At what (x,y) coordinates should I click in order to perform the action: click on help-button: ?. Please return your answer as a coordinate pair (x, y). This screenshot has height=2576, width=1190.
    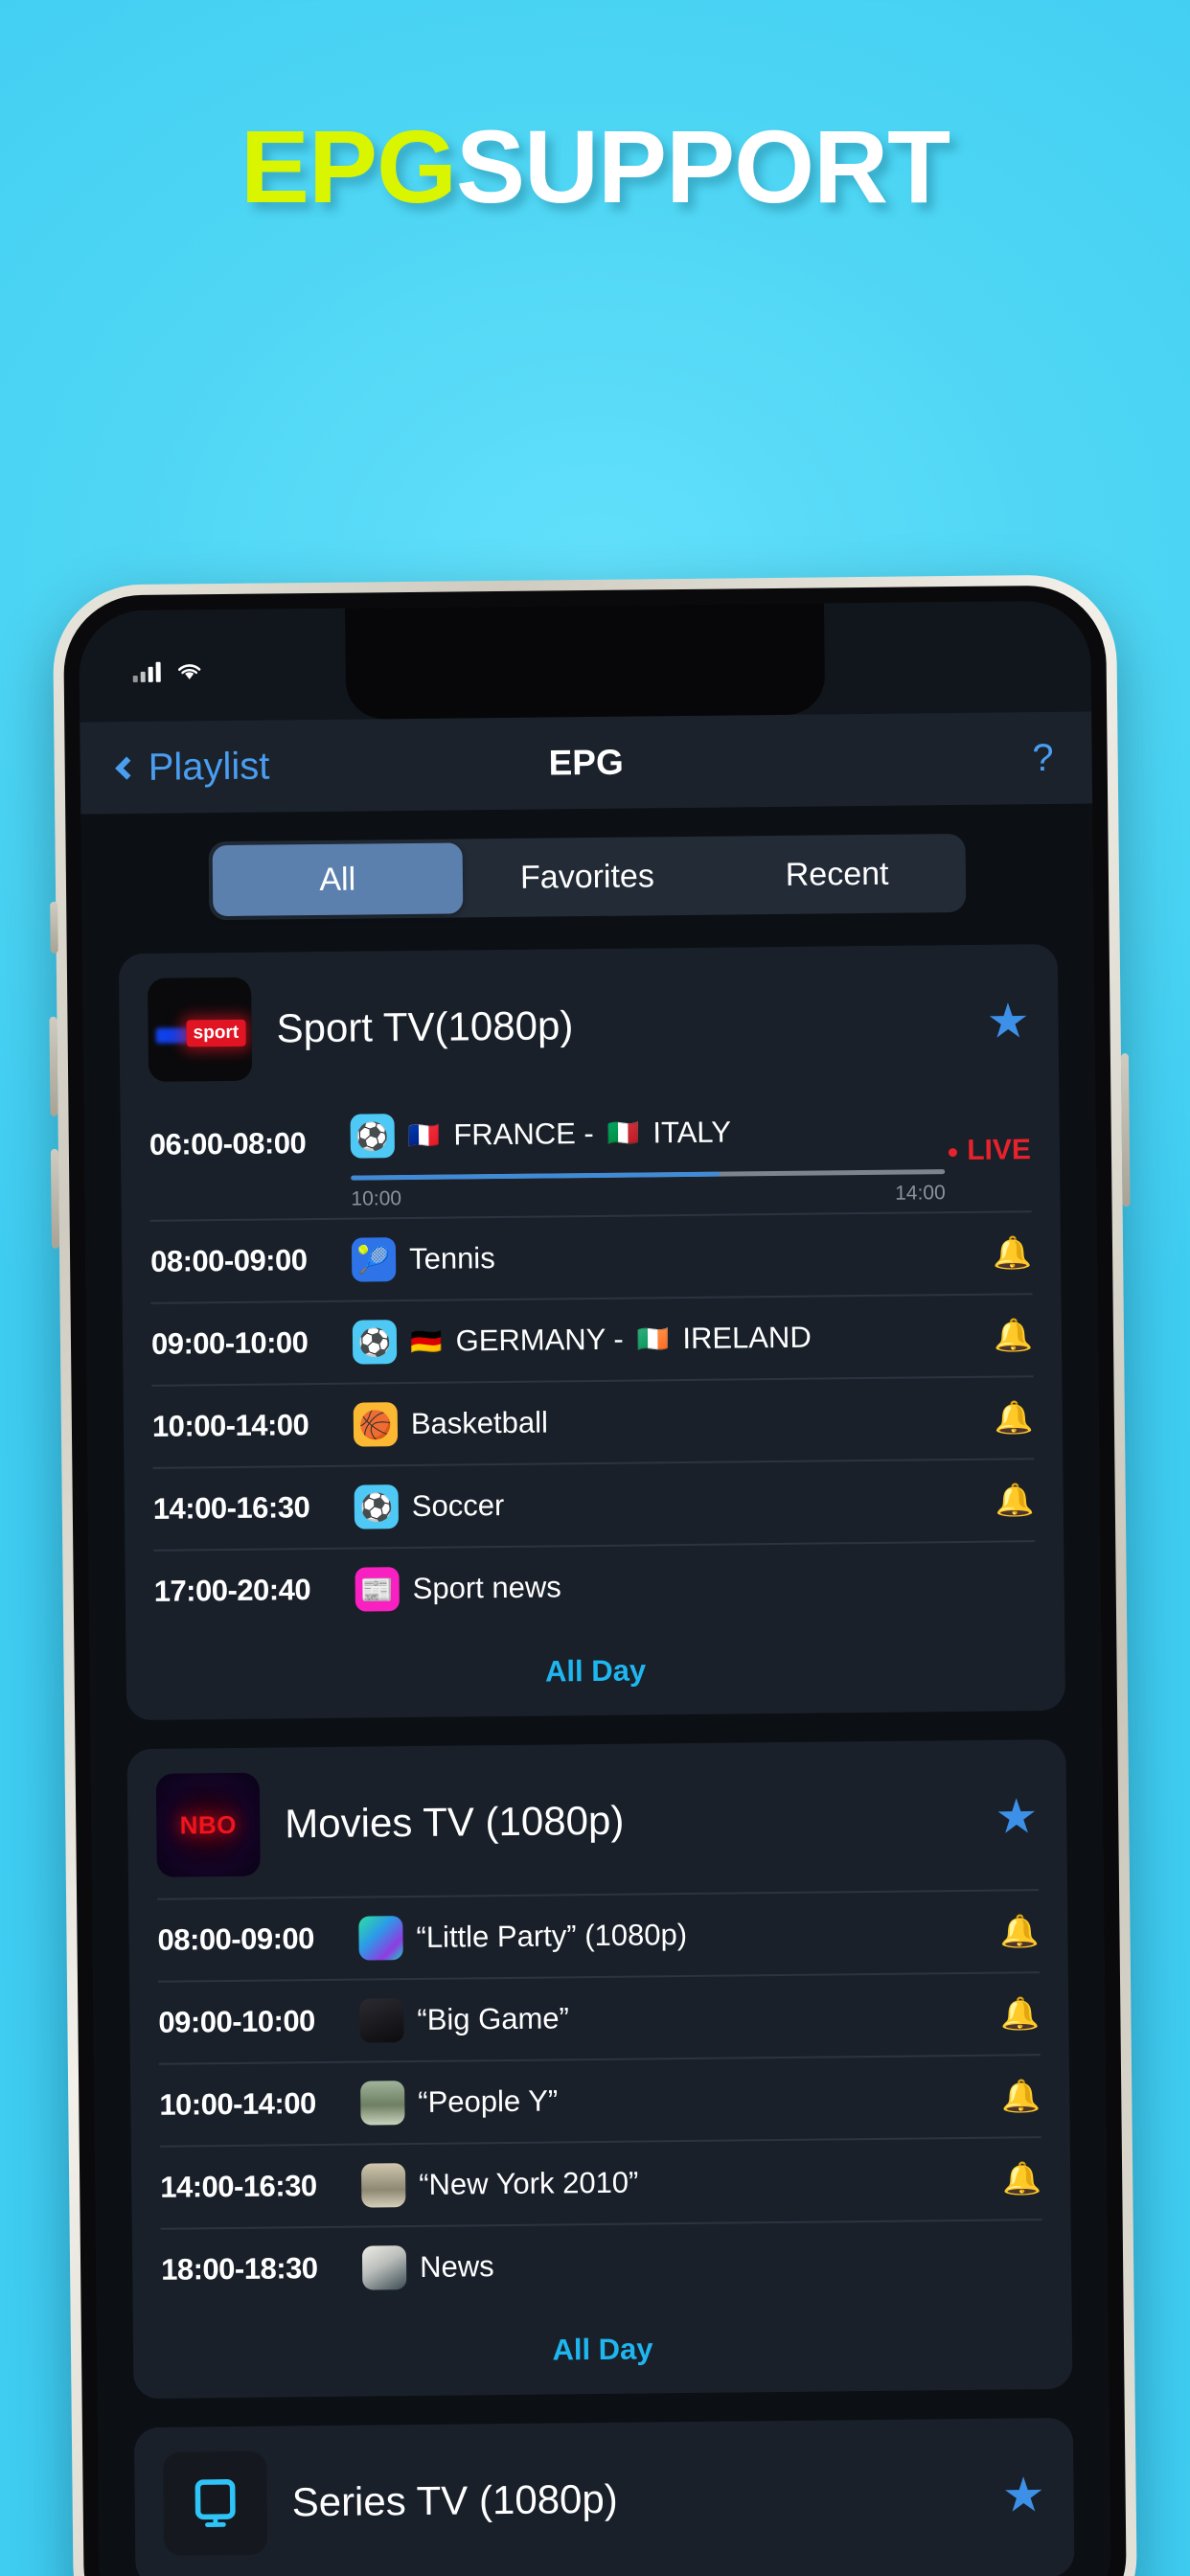
    Looking at the image, I should click on (1043, 757).